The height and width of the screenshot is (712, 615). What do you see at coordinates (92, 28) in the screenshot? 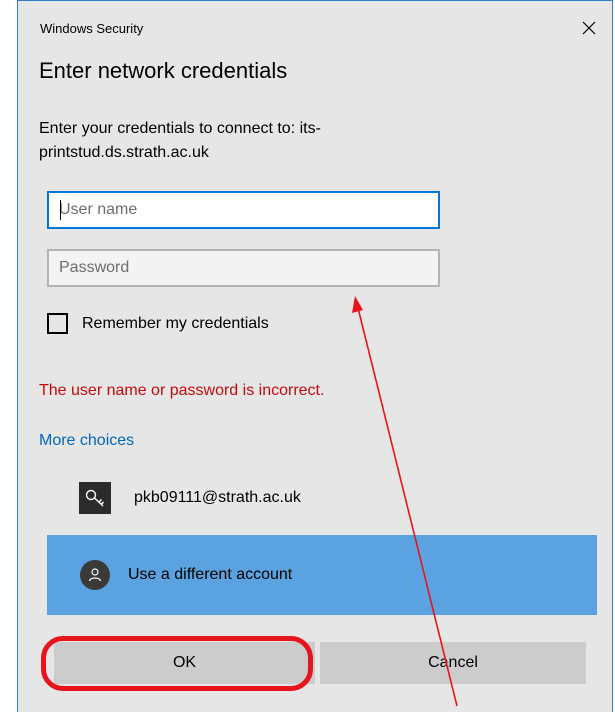
I see `window-title: Windows Security` at bounding box center [92, 28].